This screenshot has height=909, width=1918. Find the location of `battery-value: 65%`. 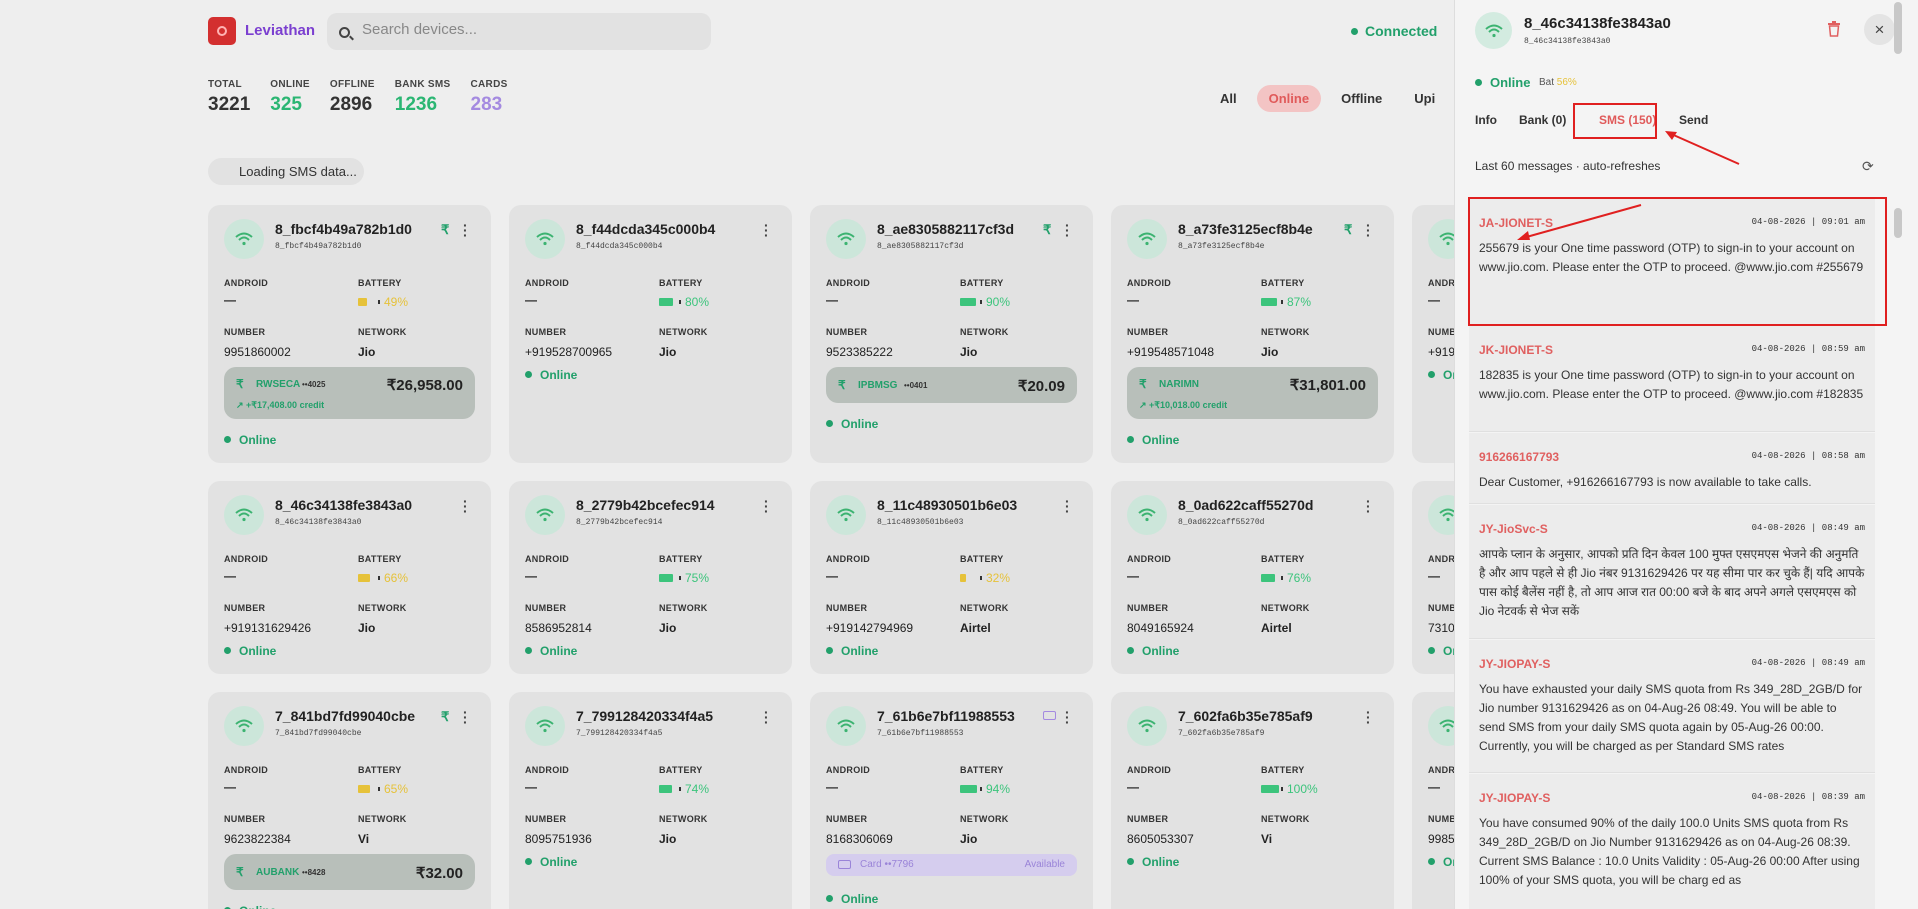

battery-value: 65% is located at coordinates (396, 789).